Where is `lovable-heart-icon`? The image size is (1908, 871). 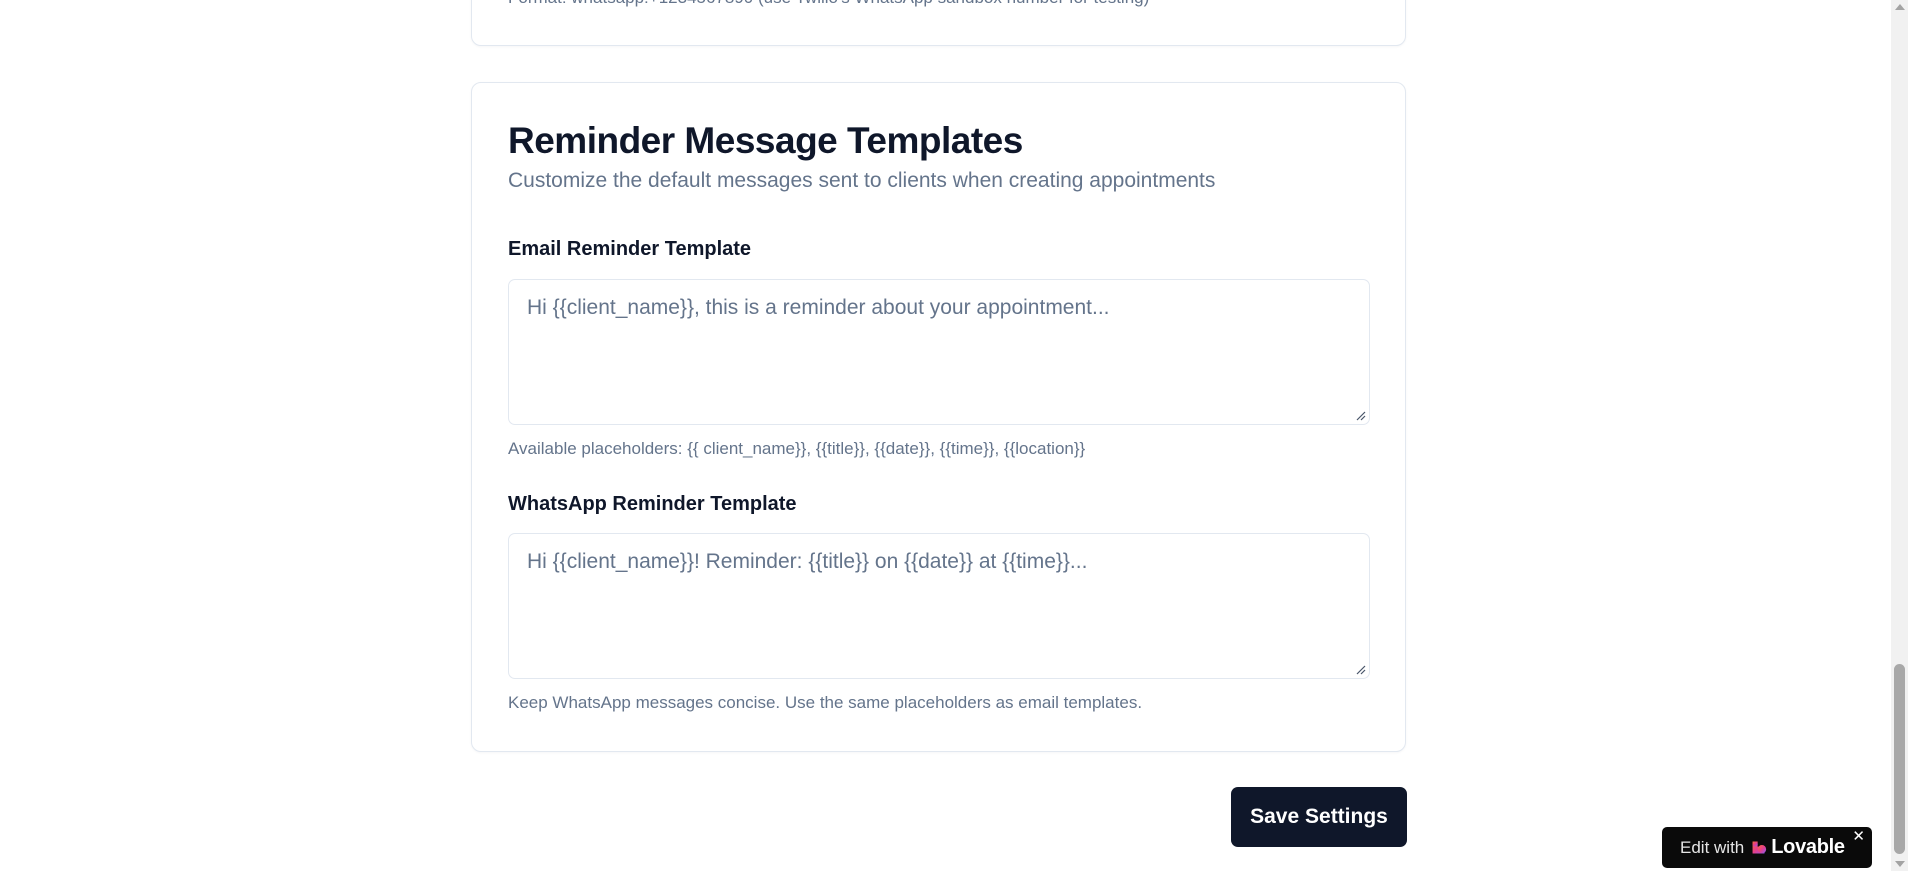 lovable-heart-icon is located at coordinates (1759, 847).